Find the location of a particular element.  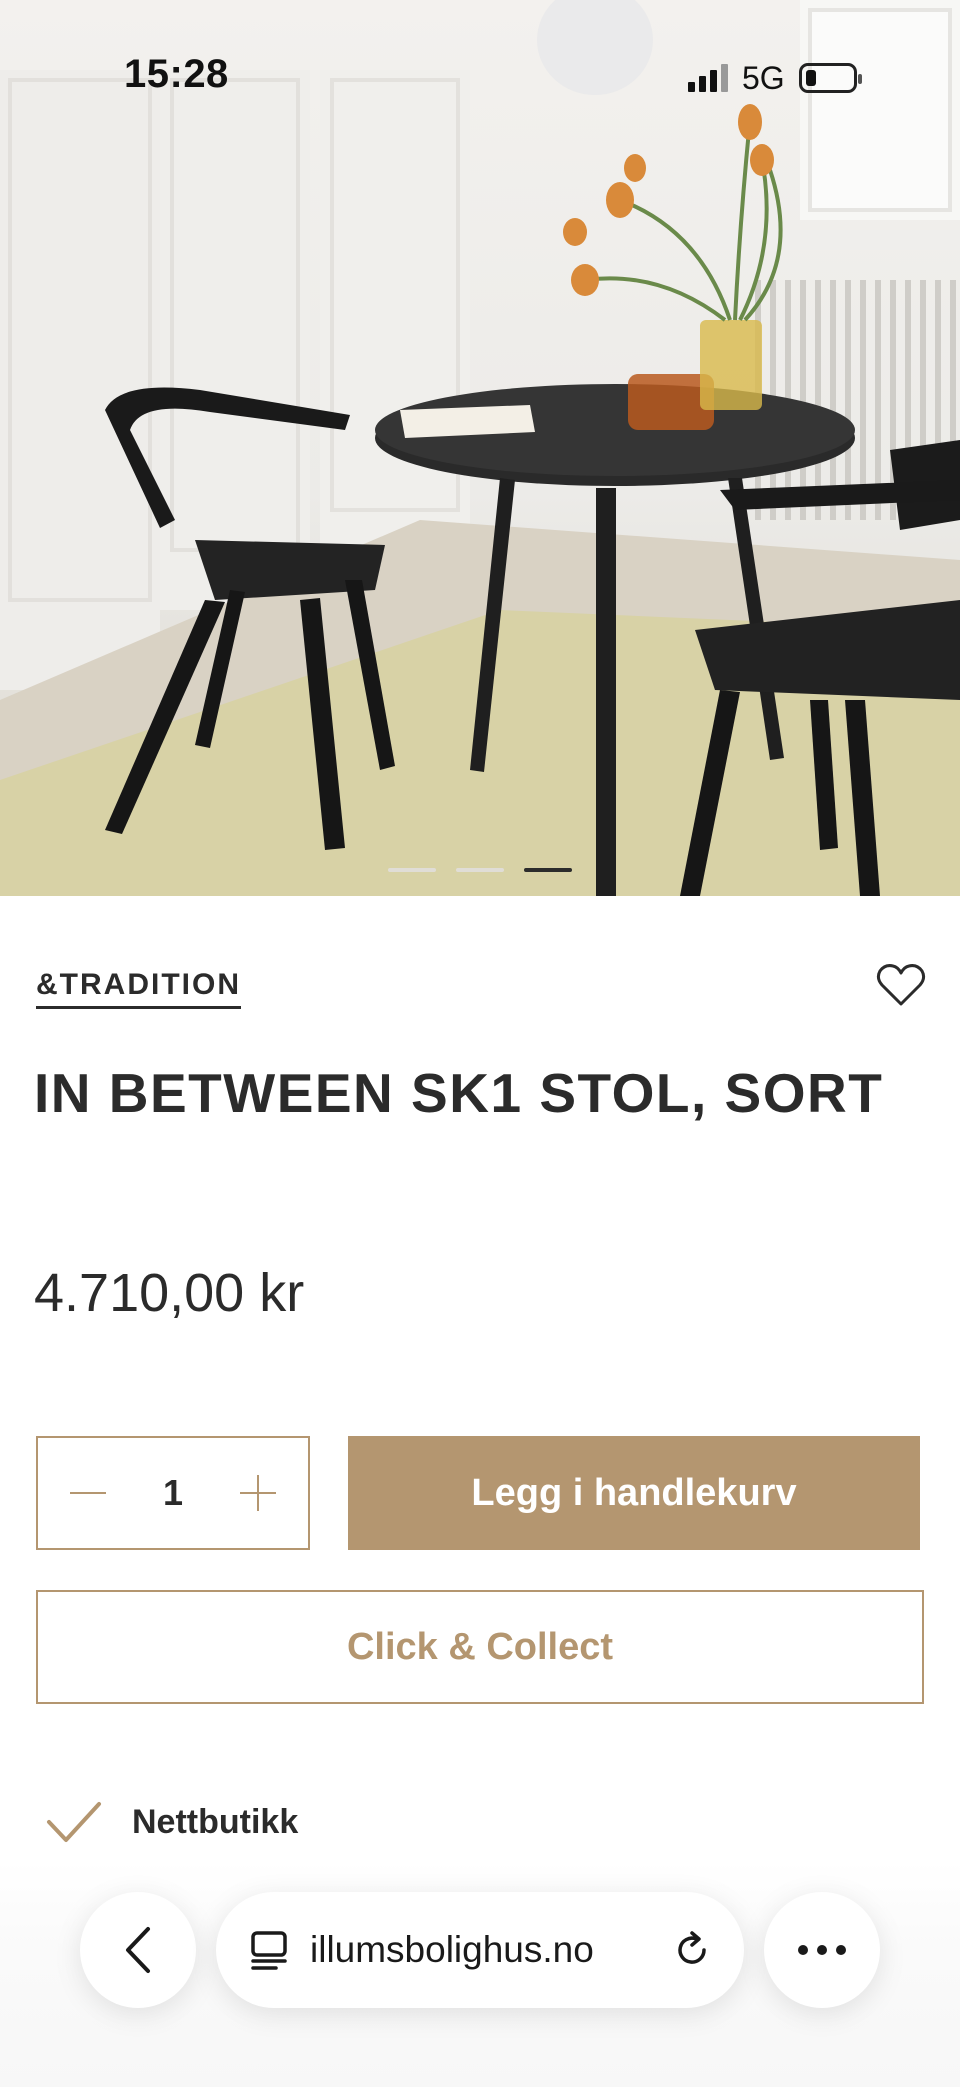

reload-icon is located at coordinates (692, 1950).